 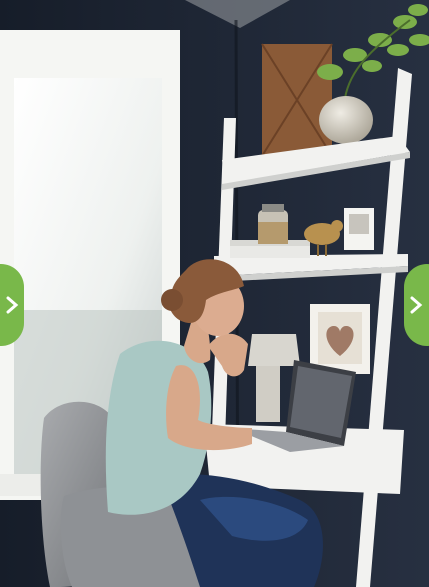 I want to click on next-button, so click(x=416, y=305).